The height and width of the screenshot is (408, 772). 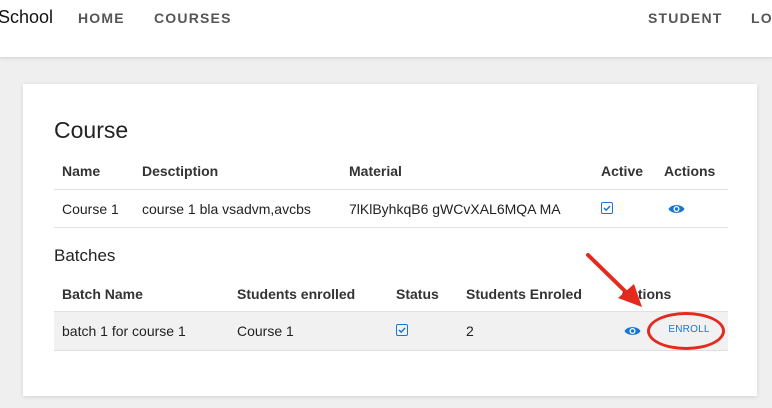 What do you see at coordinates (81, 171) in the screenshot?
I see `course-header-name: Name` at bounding box center [81, 171].